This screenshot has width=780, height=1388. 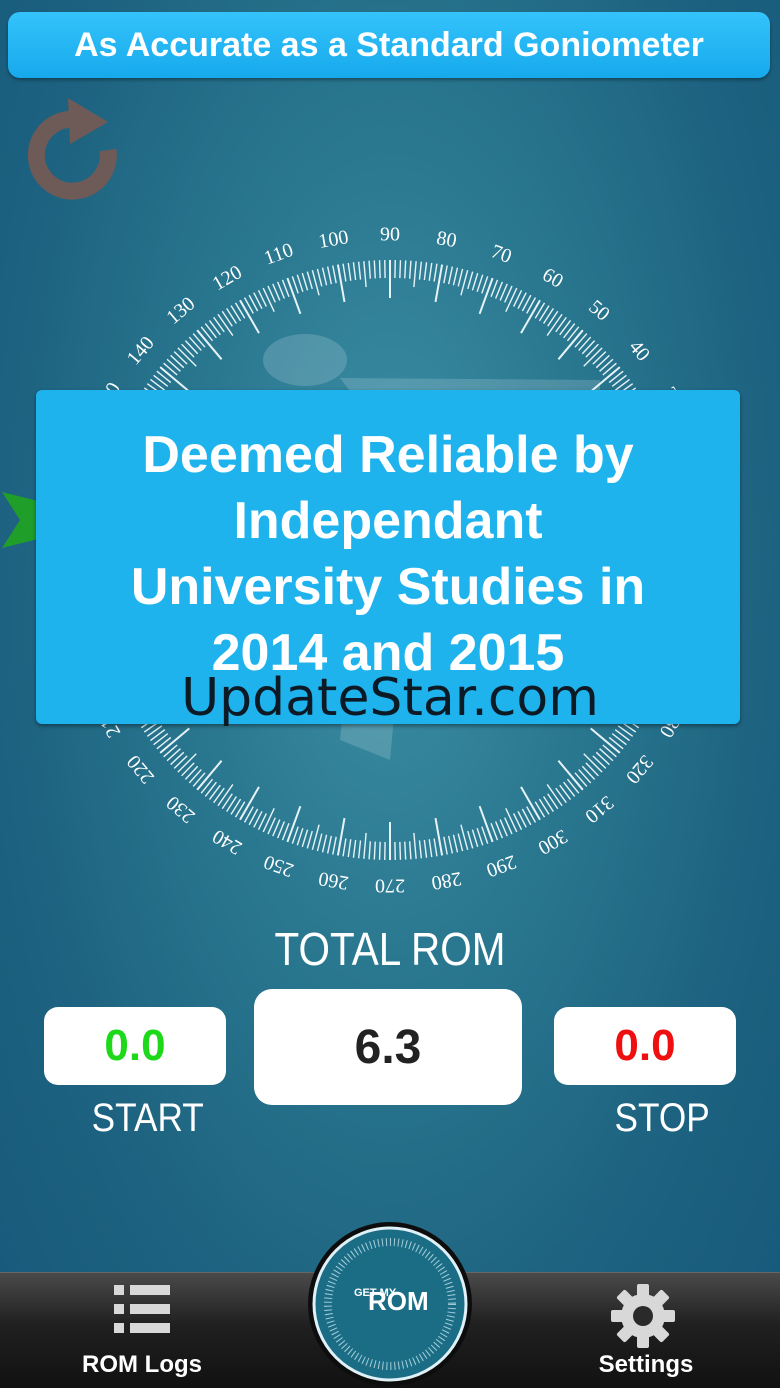 What do you see at coordinates (278, 254) in the screenshot?
I see `dial-label: 110` at bounding box center [278, 254].